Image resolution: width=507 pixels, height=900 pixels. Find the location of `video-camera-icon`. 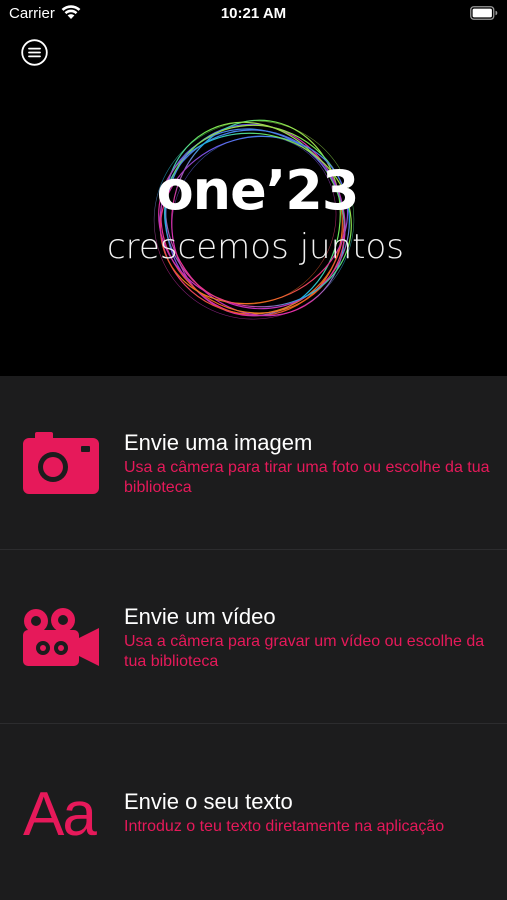

video-camera-icon is located at coordinates (61, 637).